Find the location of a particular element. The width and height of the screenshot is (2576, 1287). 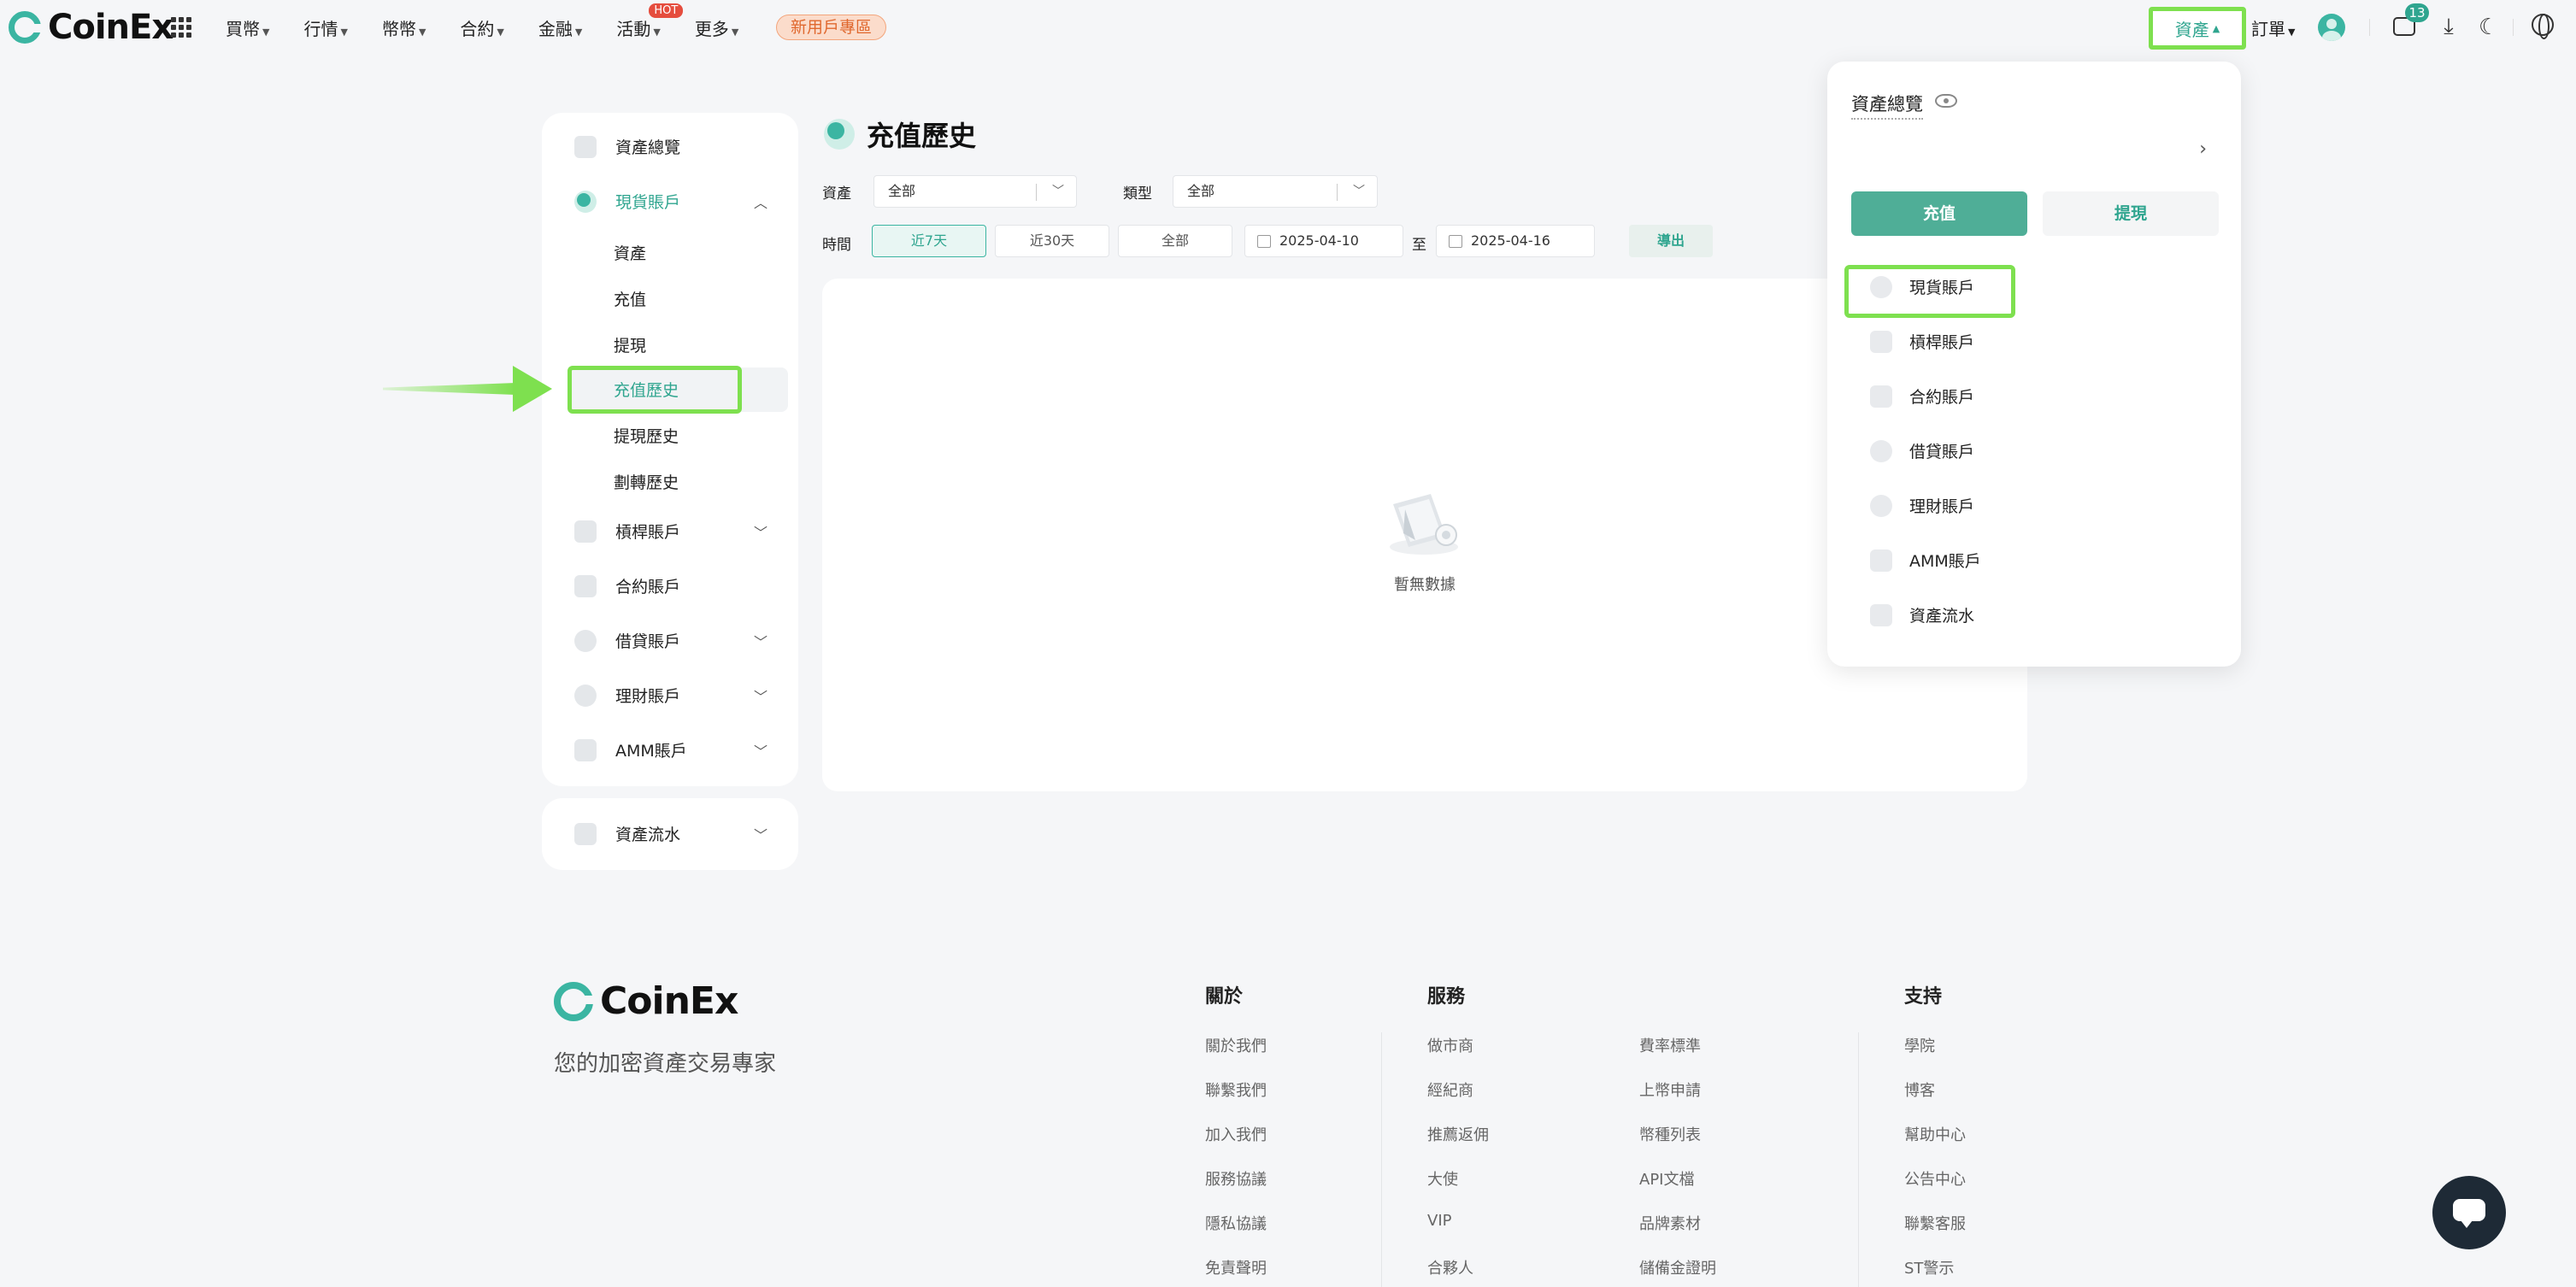

sidebar-sub-withdraw-history: 提現歷史 is located at coordinates (646, 435).